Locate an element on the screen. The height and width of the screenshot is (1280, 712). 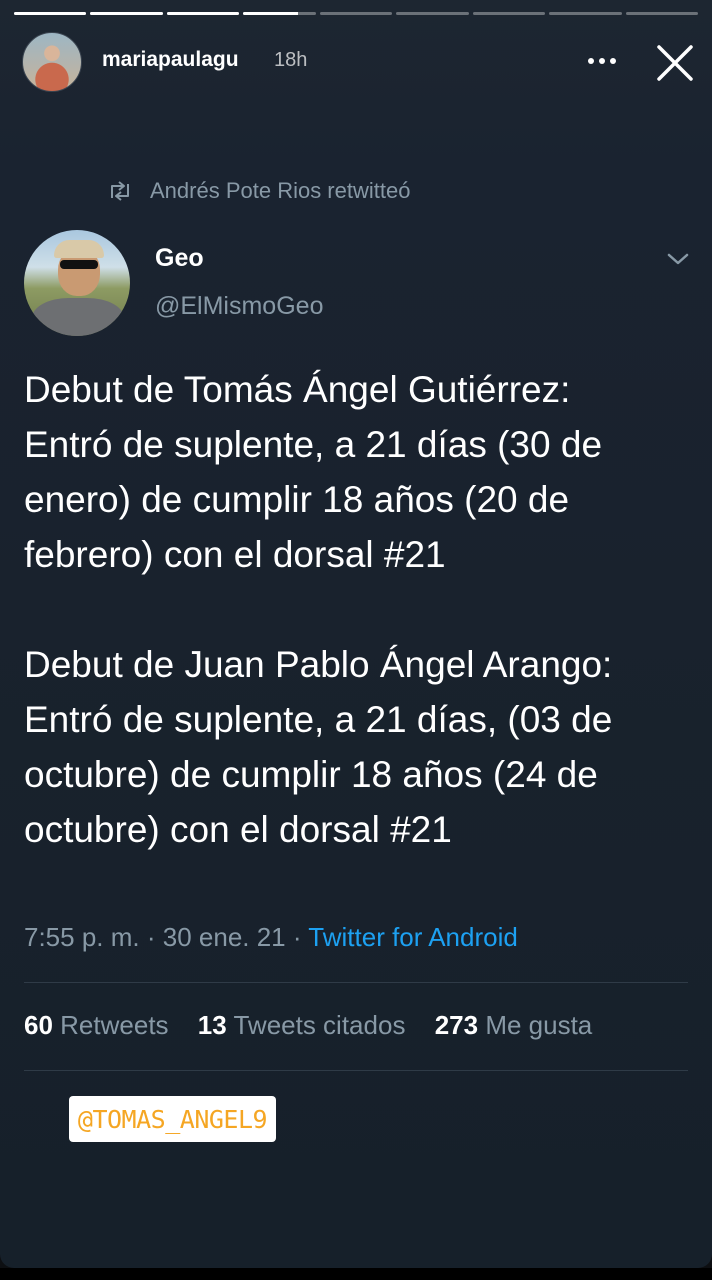
author-name: Geo is located at coordinates (179, 258).